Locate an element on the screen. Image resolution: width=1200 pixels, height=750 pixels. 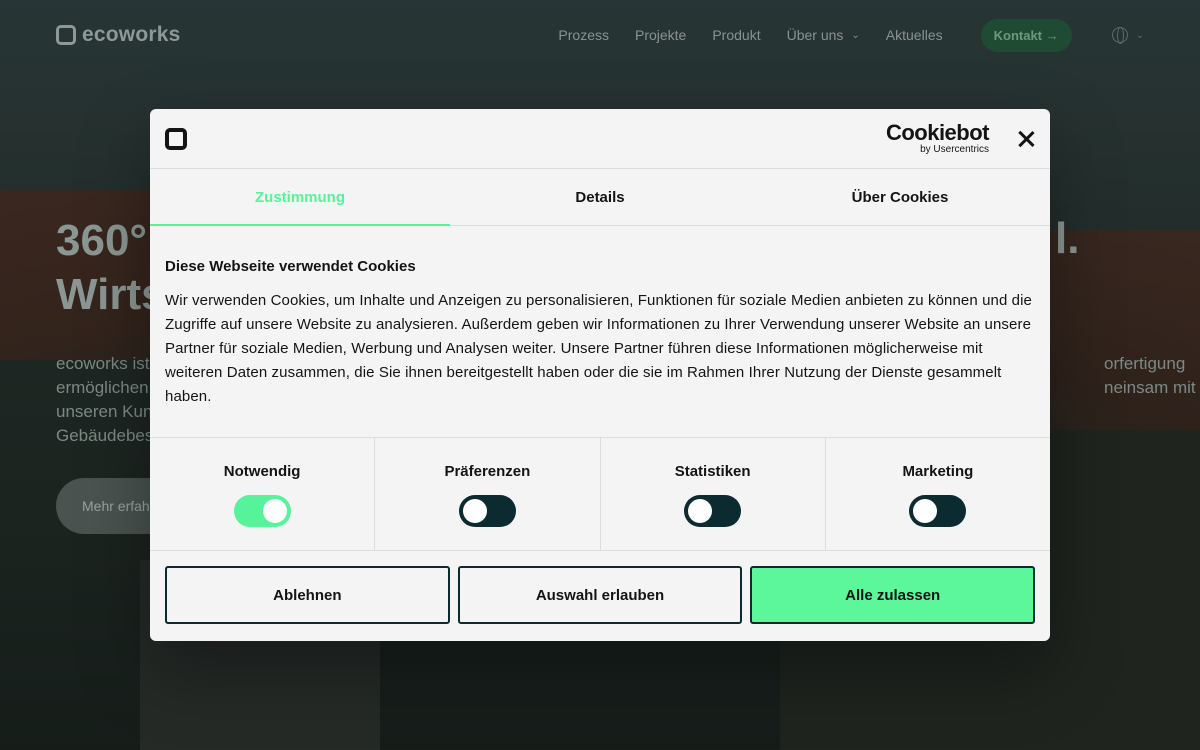
logo-text: ecoworks is located at coordinates (131, 34).